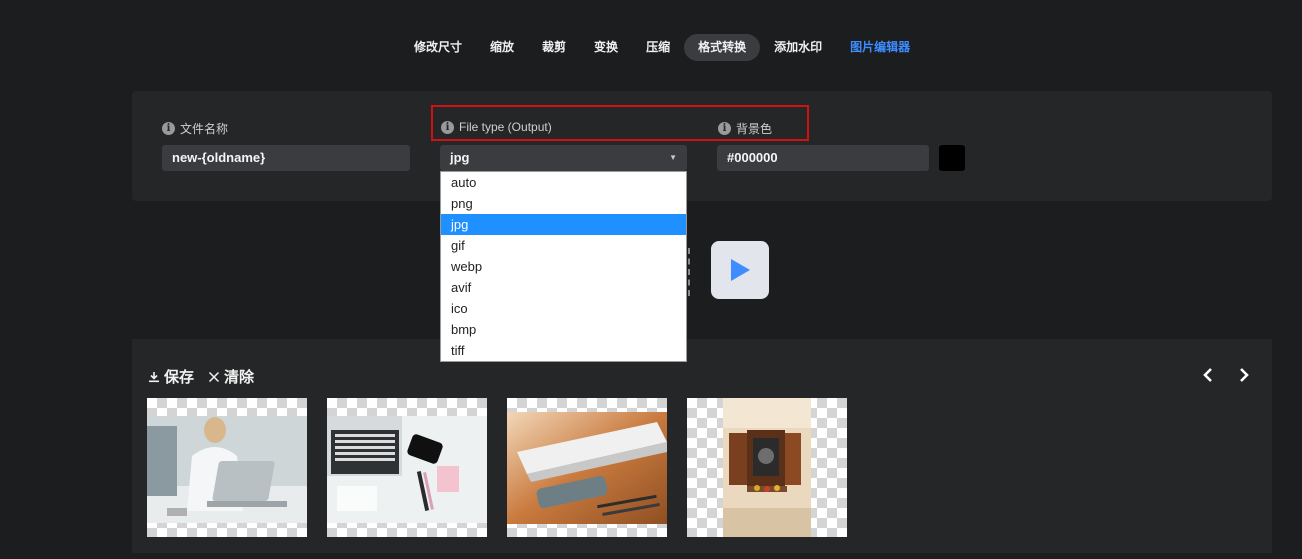  I want to click on photo-desk-flatlay, so click(407, 469).